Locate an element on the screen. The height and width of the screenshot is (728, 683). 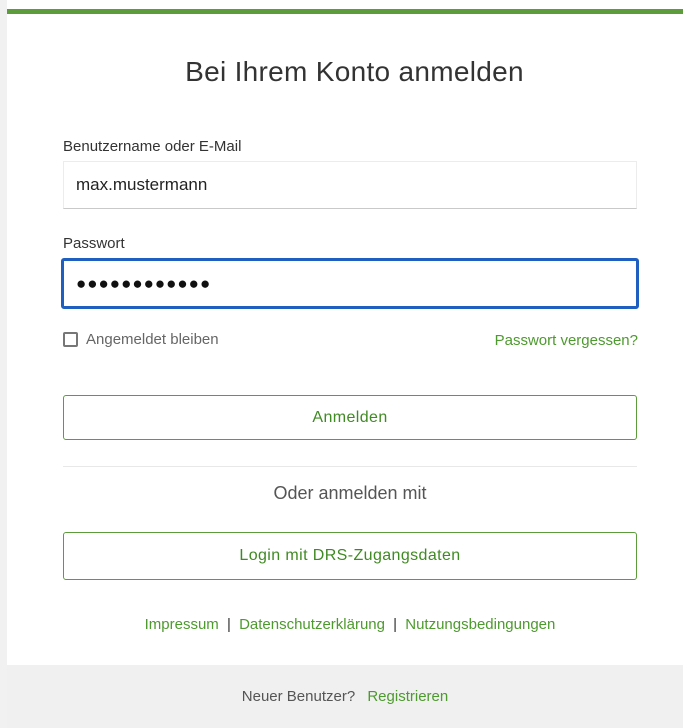
page-title: Bei Ihrem Konto anmelden is located at coordinates (354, 71).